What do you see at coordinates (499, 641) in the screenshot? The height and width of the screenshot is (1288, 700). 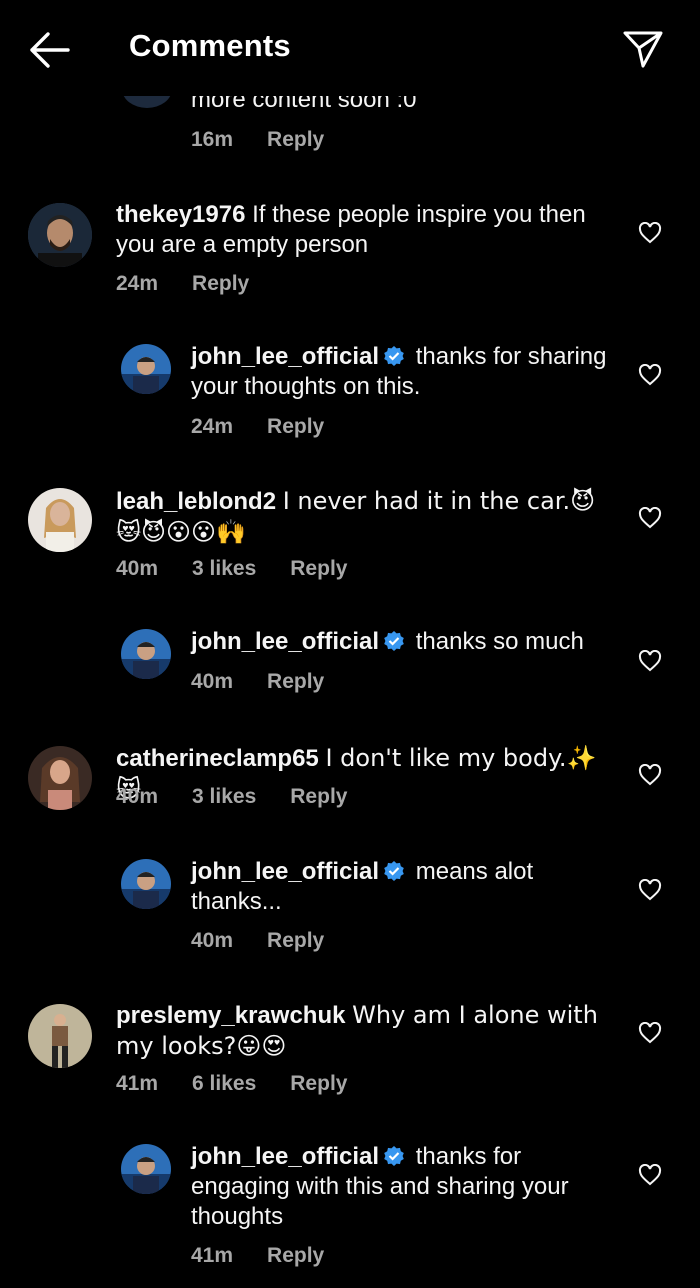 I see `comment-text: thanks so much` at bounding box center [499, 641].